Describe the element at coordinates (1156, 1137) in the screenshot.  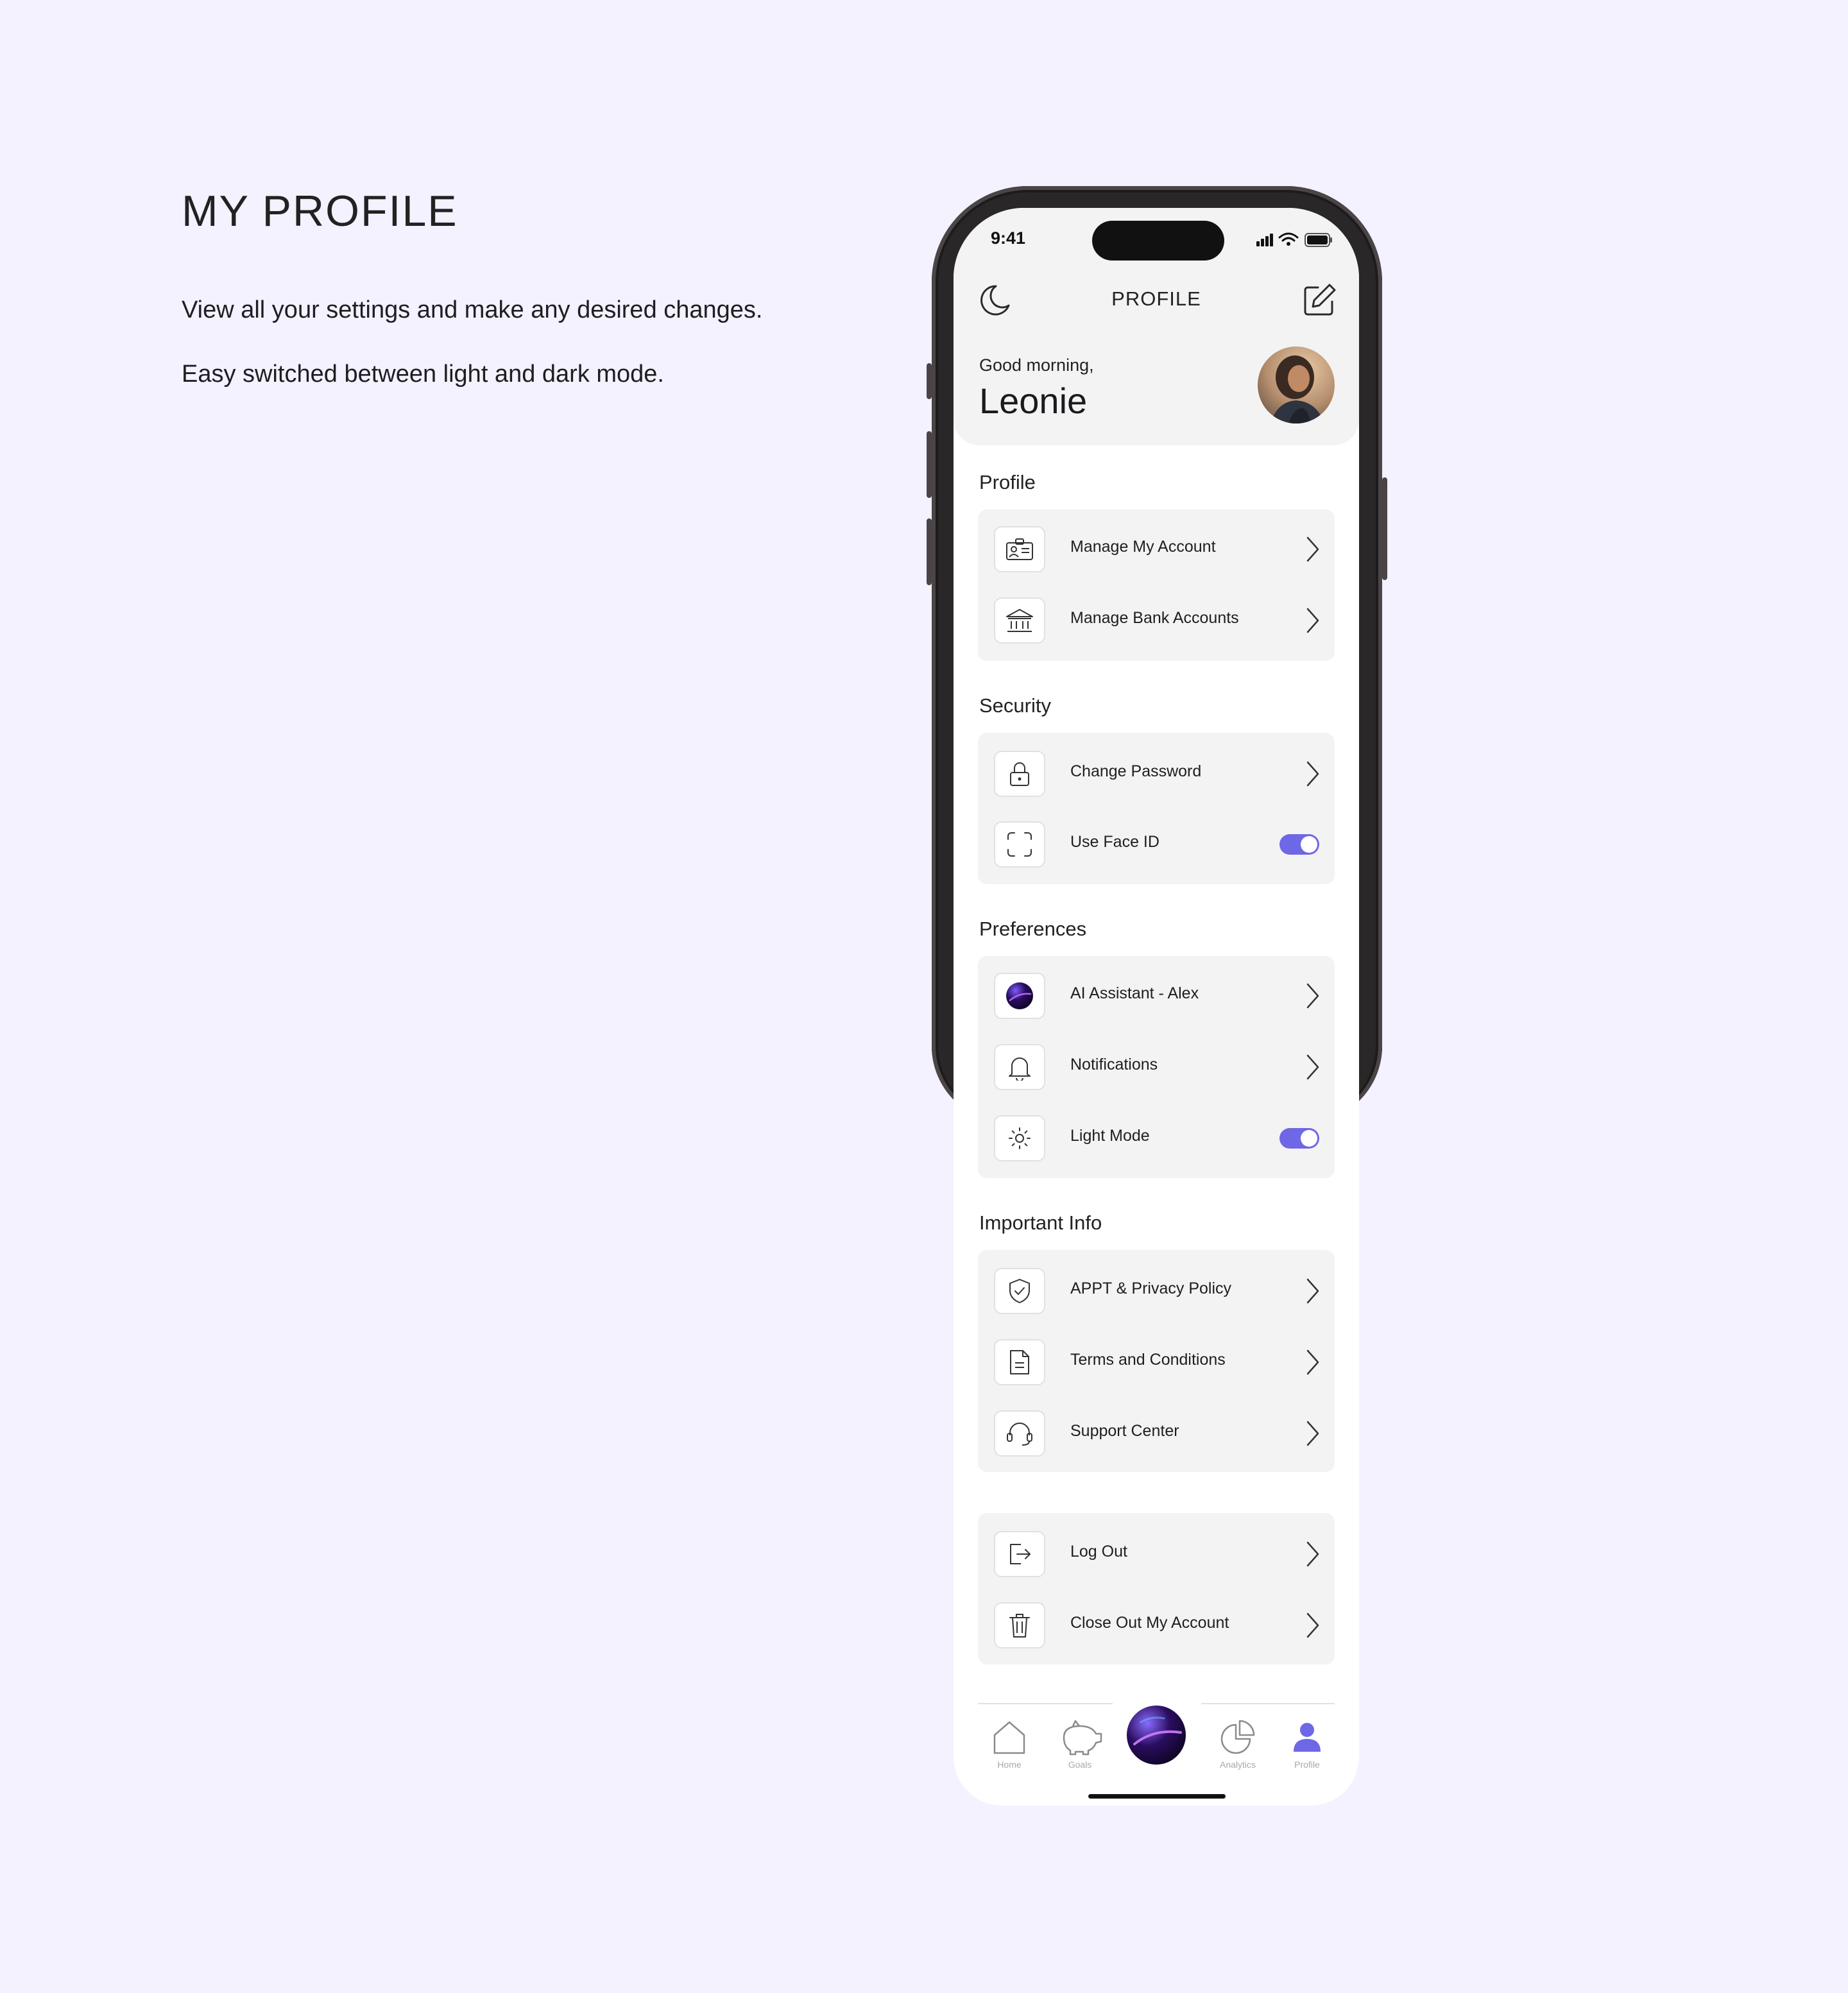
I see `row-light-mode: Light Mode` at that location.